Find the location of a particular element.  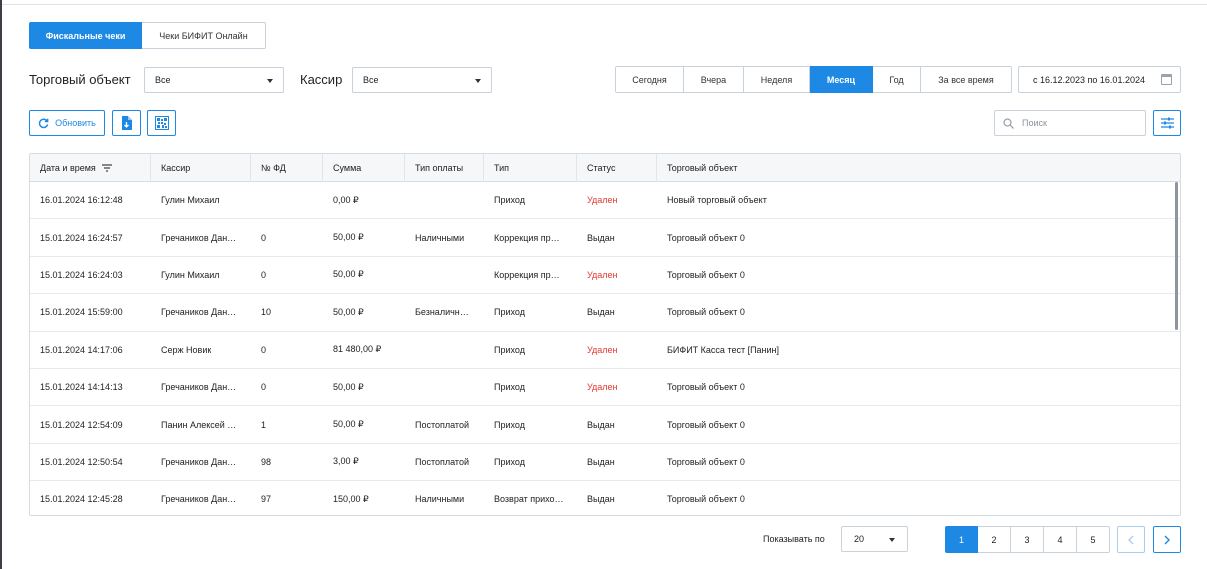

cell-datetime: 15.01.2024 12:54:09 is located at coordinates (90, 424).